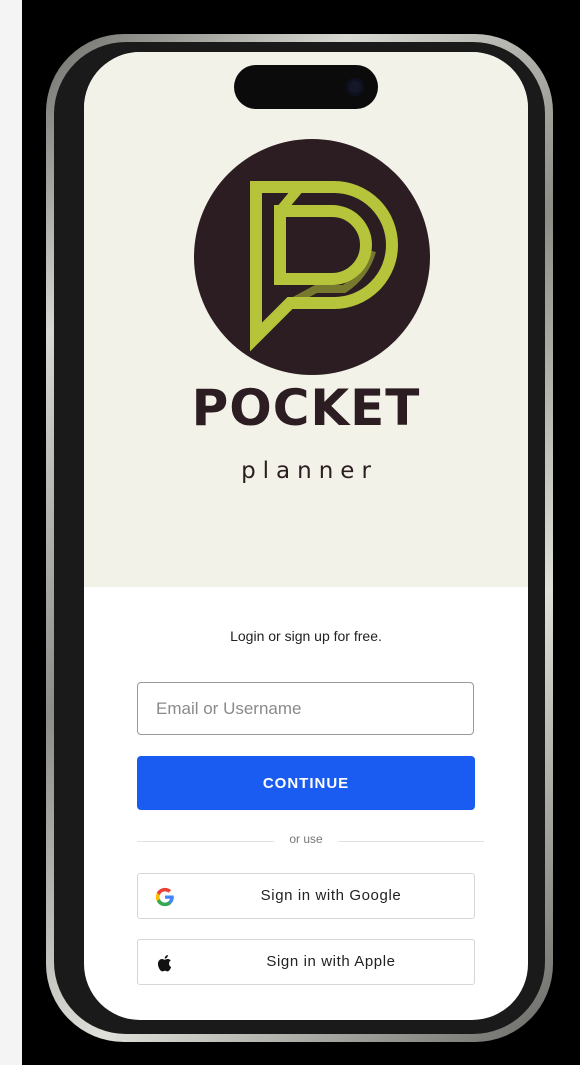 This screenshot has width=580, height=1065. I want to click on apple-signin-label: Sign in with Apple, so click(331, 961).